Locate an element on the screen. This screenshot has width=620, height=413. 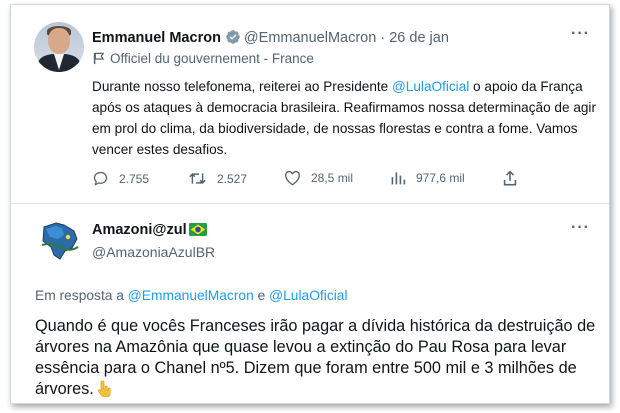
author-name: Emmanuel Macron is located at coordinates (156, 38).